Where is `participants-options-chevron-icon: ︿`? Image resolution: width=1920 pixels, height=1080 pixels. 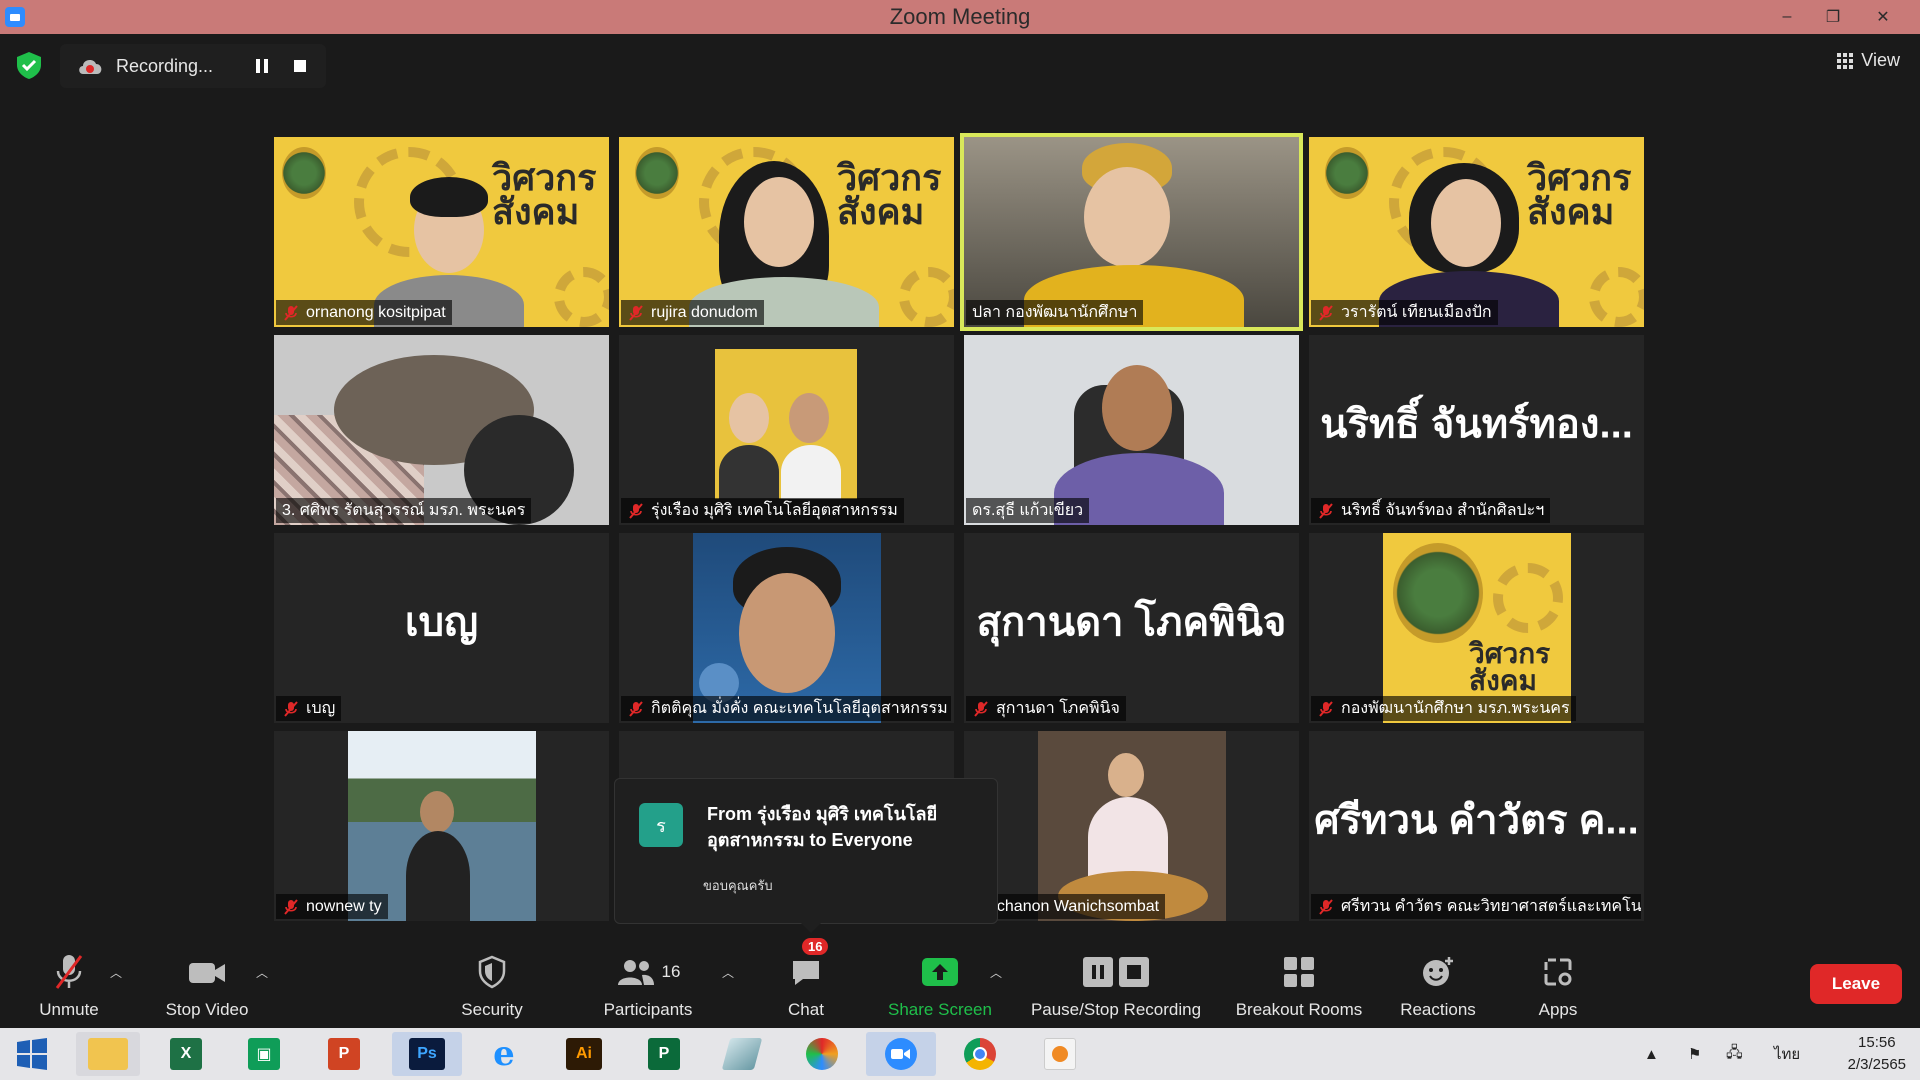 participants-options-chevron-icon: ︿ is located at coordinates (729, 972).